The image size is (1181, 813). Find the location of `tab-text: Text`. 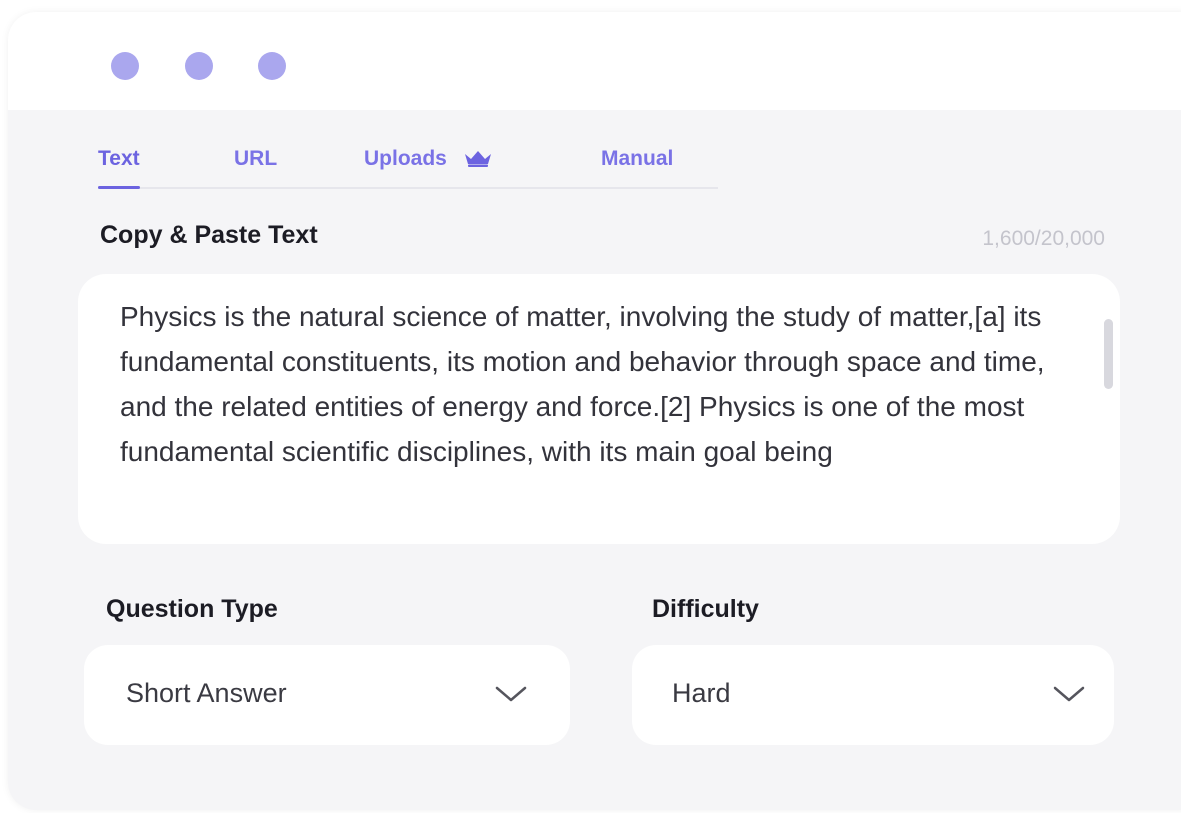

tab-text: Text is located at coordinates (119, 168).